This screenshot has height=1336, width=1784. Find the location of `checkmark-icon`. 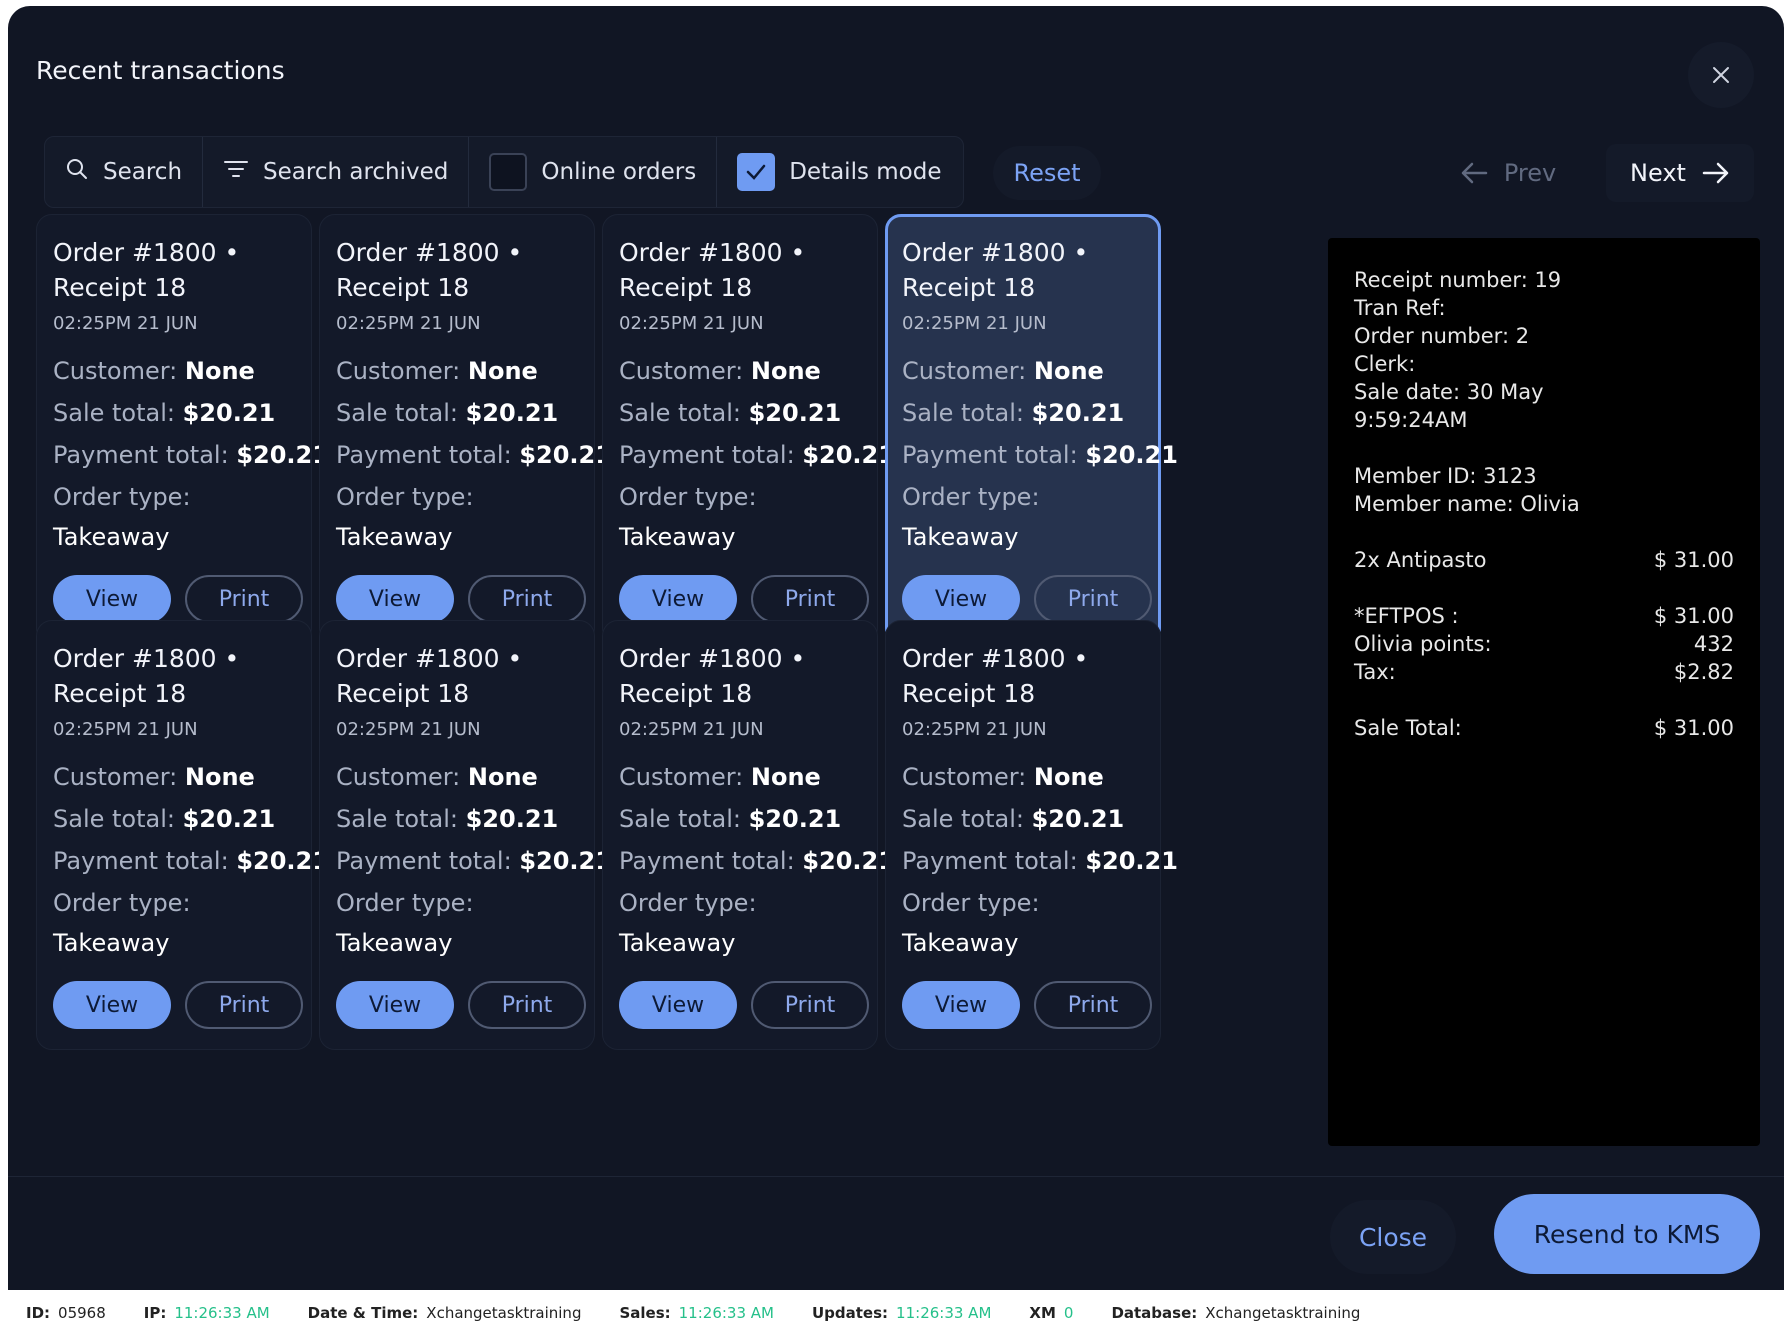

checkmark-icon is located at coordinates (756, 172).